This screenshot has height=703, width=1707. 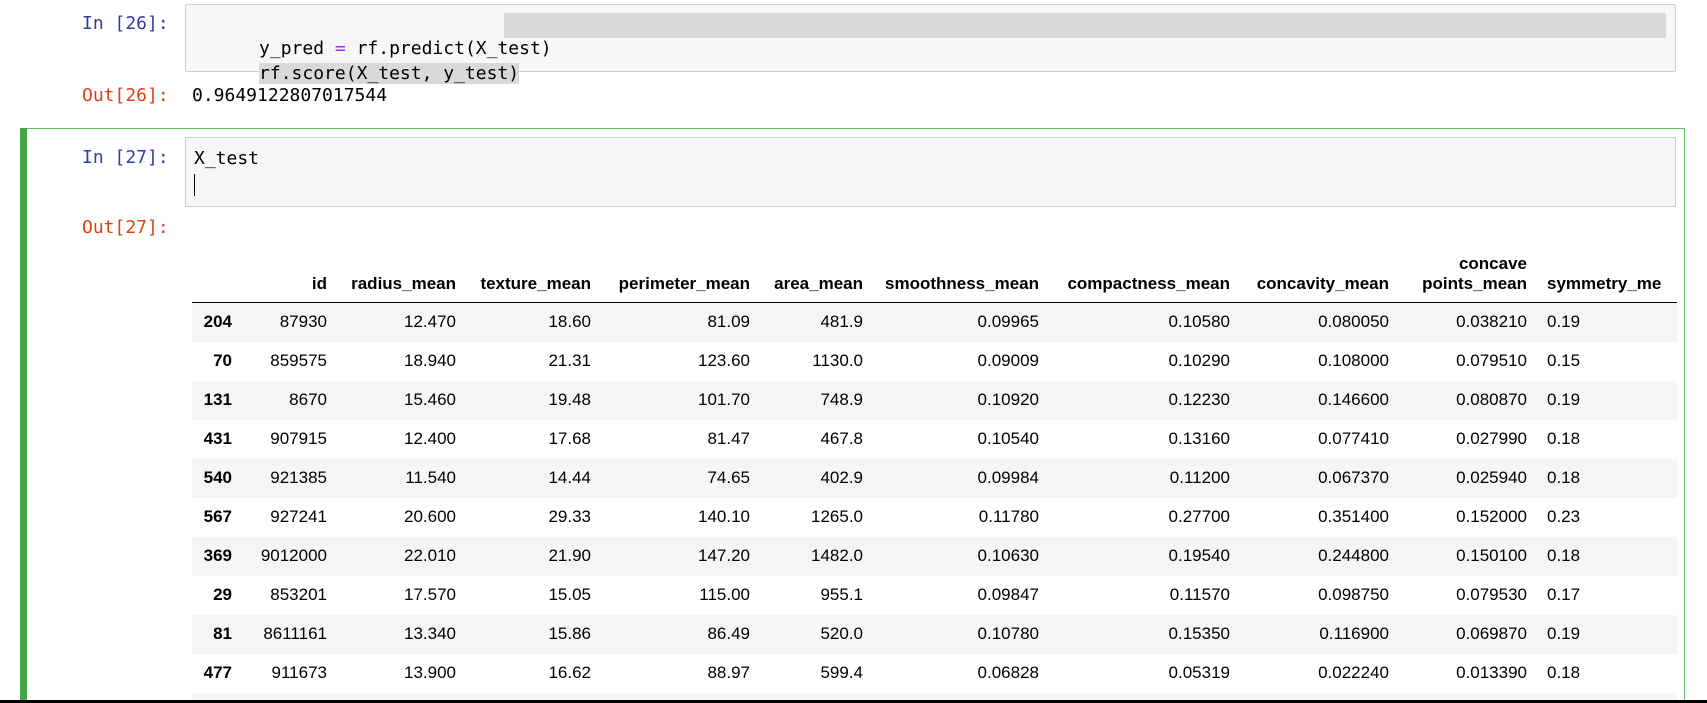 I want to click on table-cell: 0.15350, so click(x=1199, y=633).